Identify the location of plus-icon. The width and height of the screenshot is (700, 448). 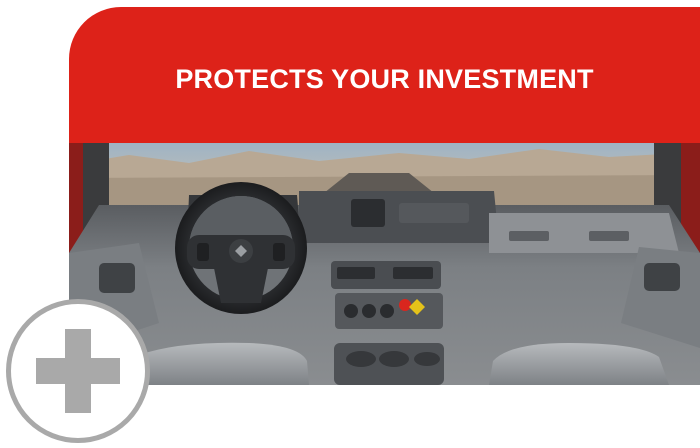
(78, 371).